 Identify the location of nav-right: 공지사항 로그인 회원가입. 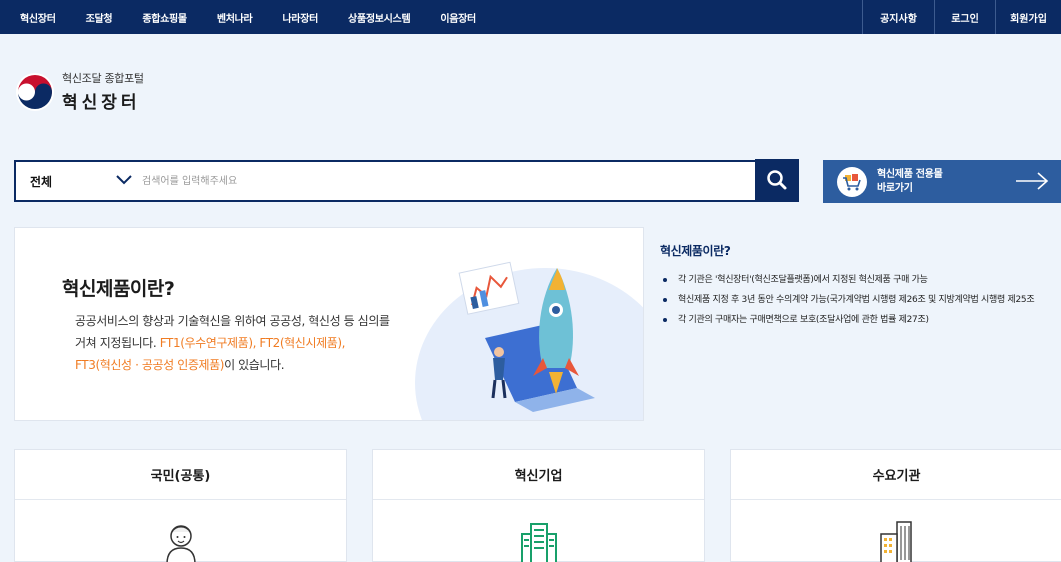
(961, 17).